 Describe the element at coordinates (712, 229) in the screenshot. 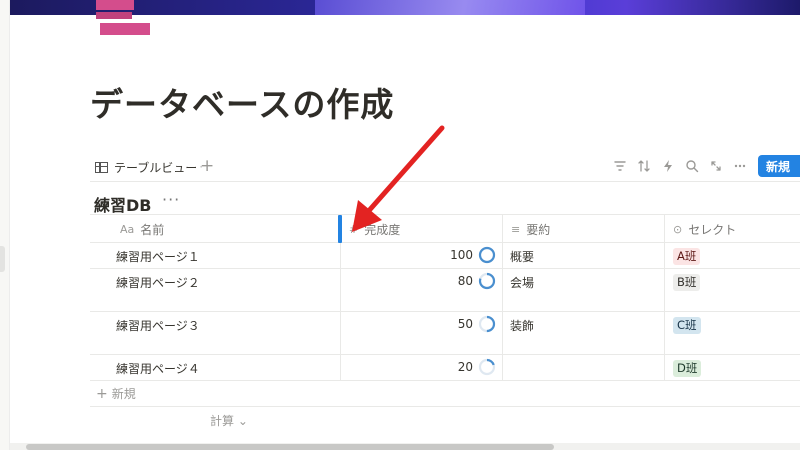

I see `column-label: セレクト` at that location.